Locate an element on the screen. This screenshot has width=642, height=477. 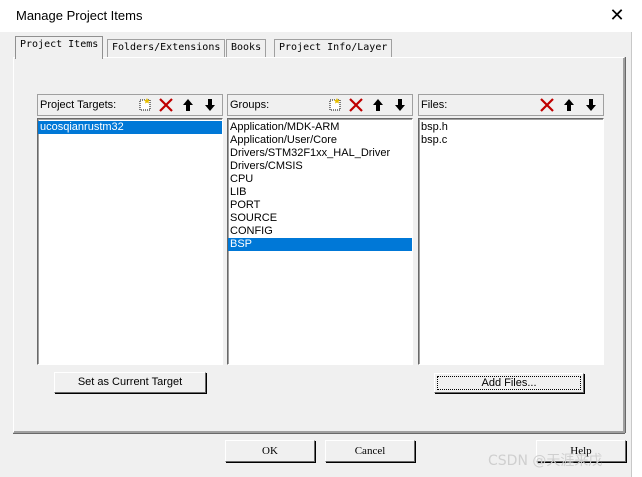
move-group-down-button is located at coordinates (400, 105).